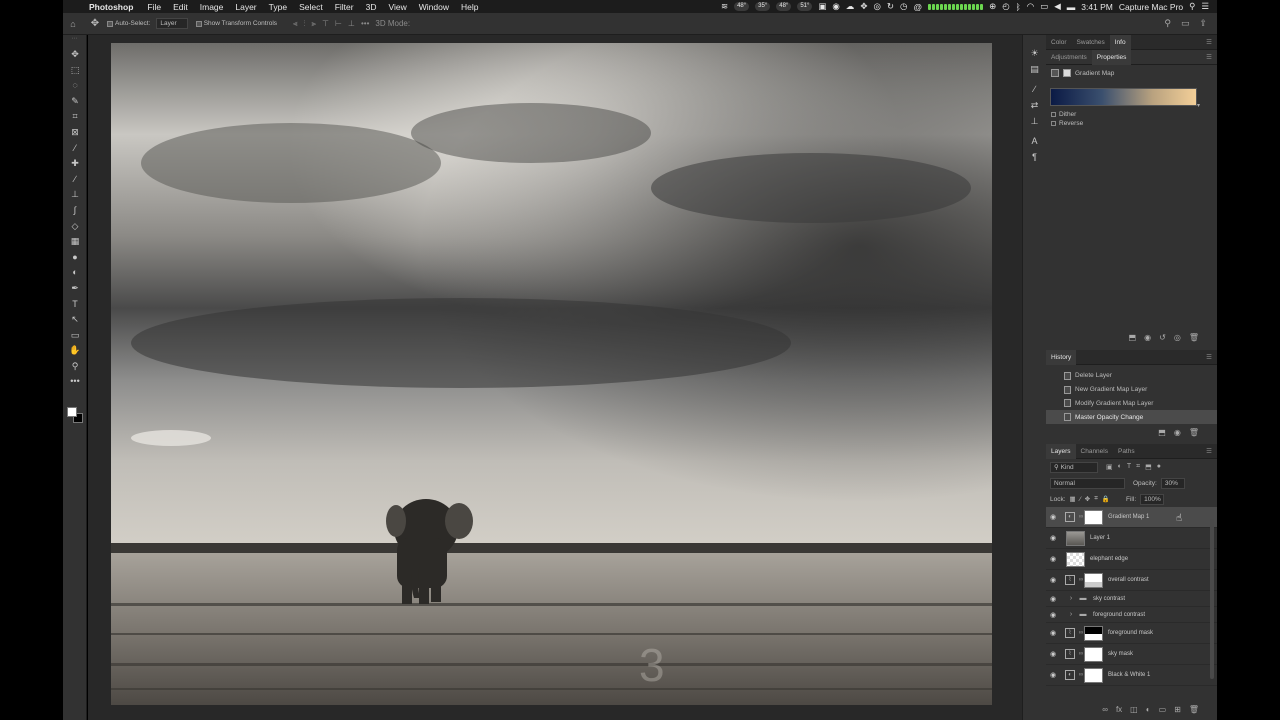 This screenshot has width=1280, height=720. What do you see at coordinates (1177, 712) in the screenshot?
I see `new-layer-icon: ⊞` at bounding box center [1177, 712].